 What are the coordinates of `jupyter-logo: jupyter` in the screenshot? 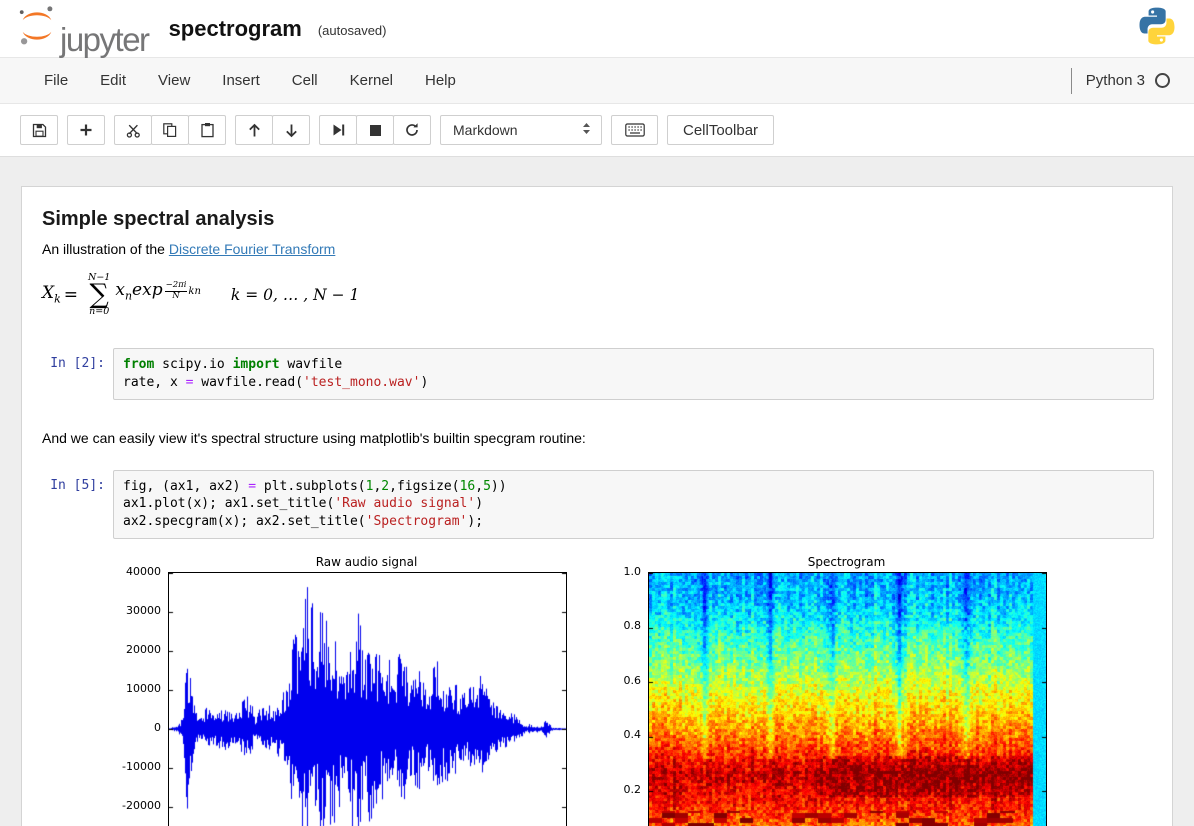 It's located at (83, 31).